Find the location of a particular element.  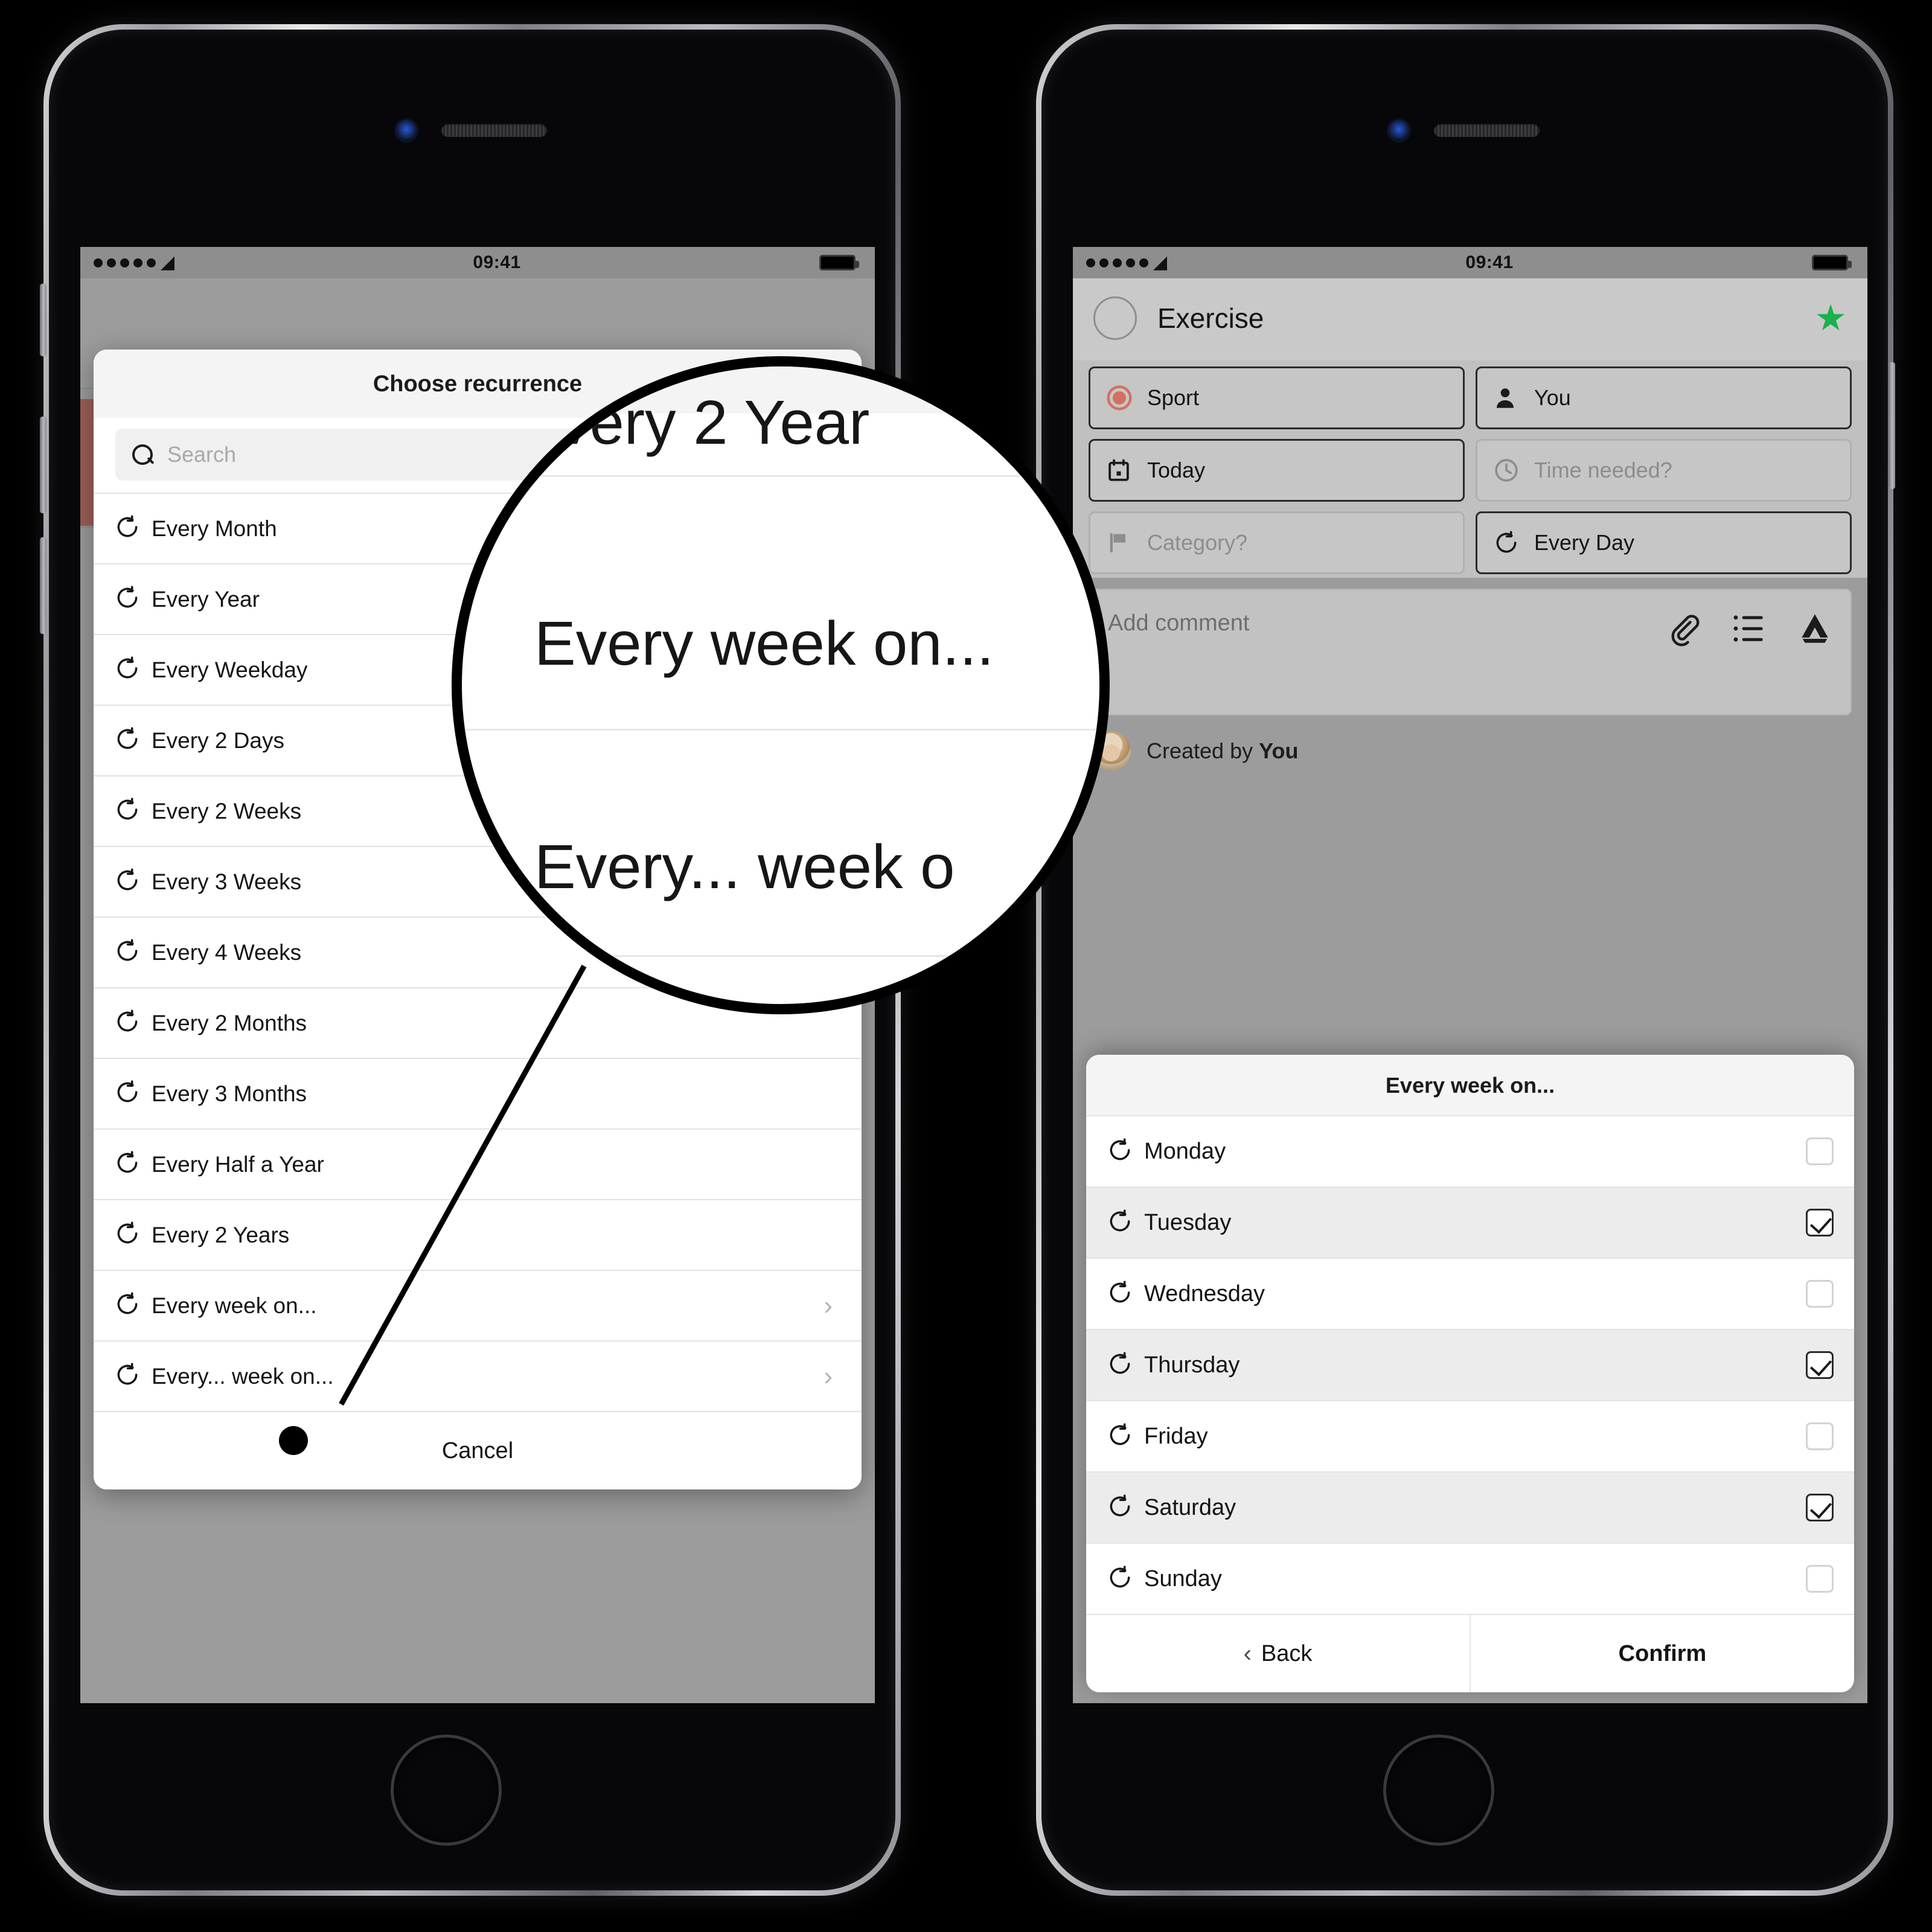

clock-icon is located at coordinates (1507, 471).